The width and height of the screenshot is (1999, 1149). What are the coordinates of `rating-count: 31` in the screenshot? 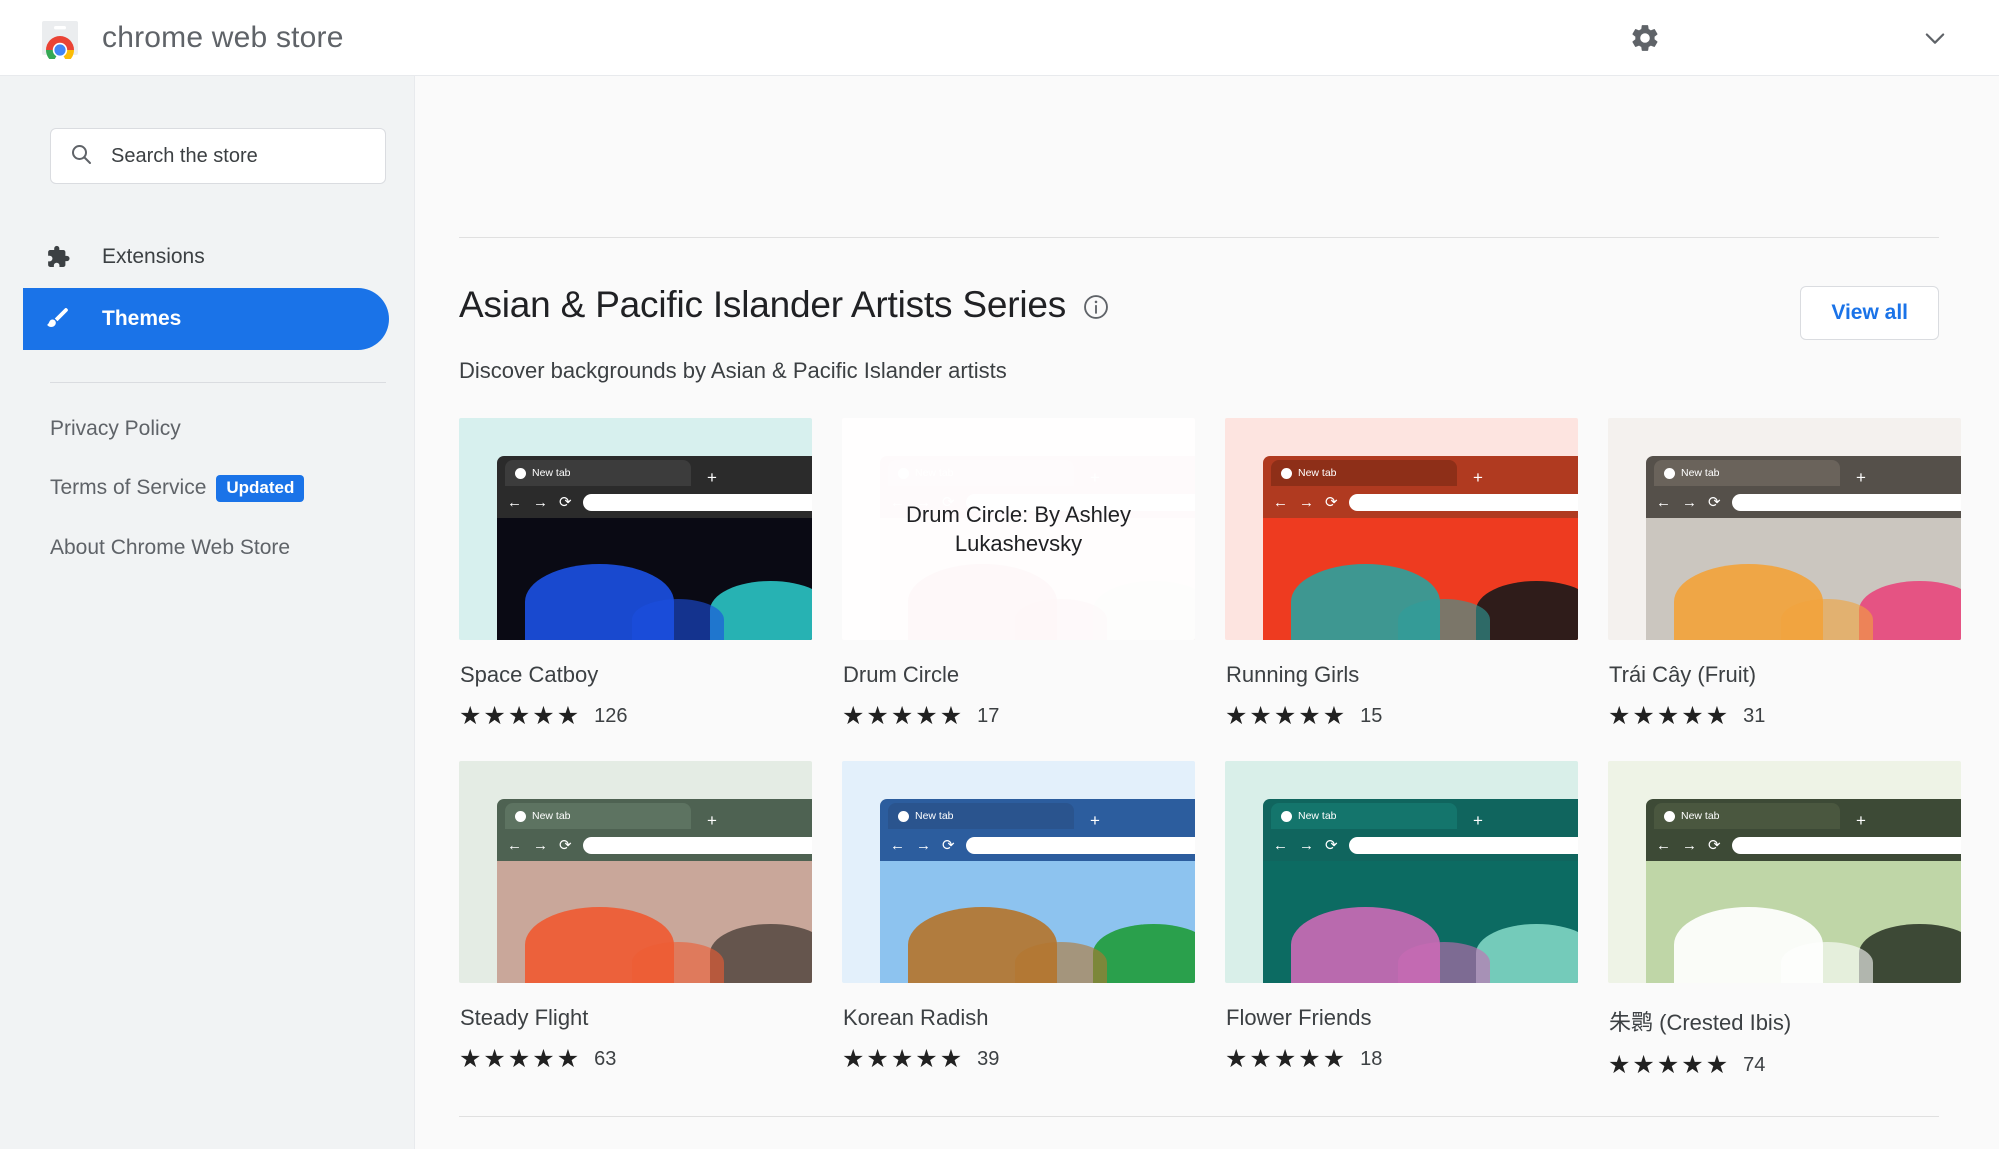 It's located at (1754, 716).